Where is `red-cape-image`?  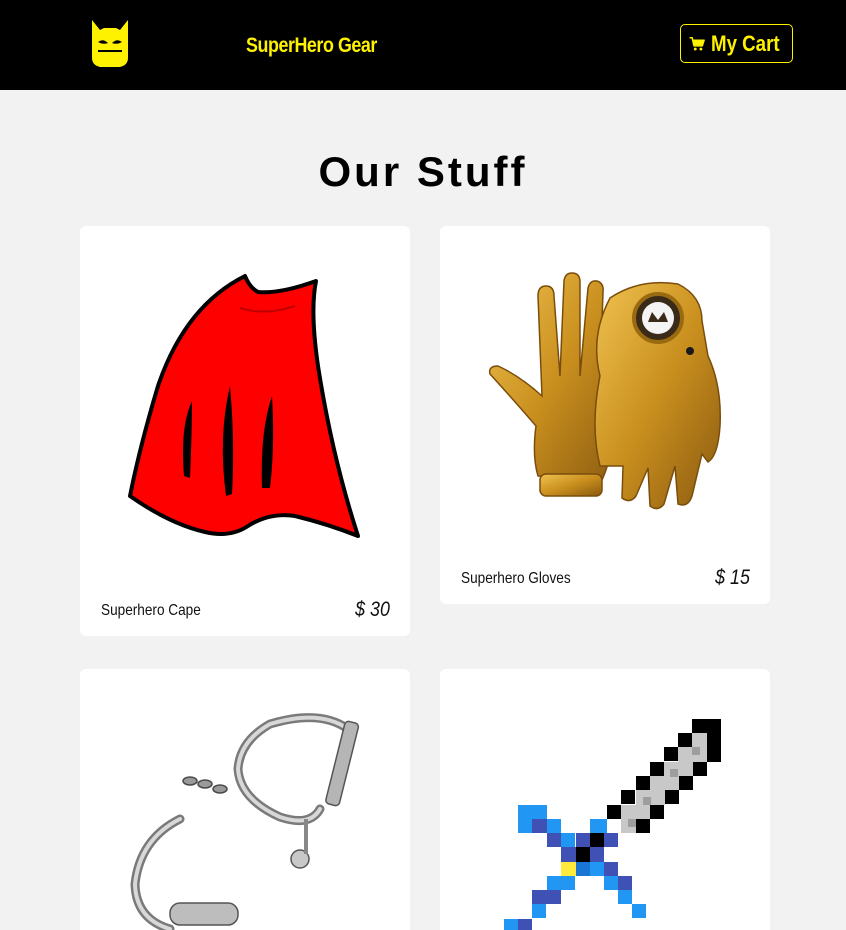
red-cape-image is located at coordinates (244, 406).